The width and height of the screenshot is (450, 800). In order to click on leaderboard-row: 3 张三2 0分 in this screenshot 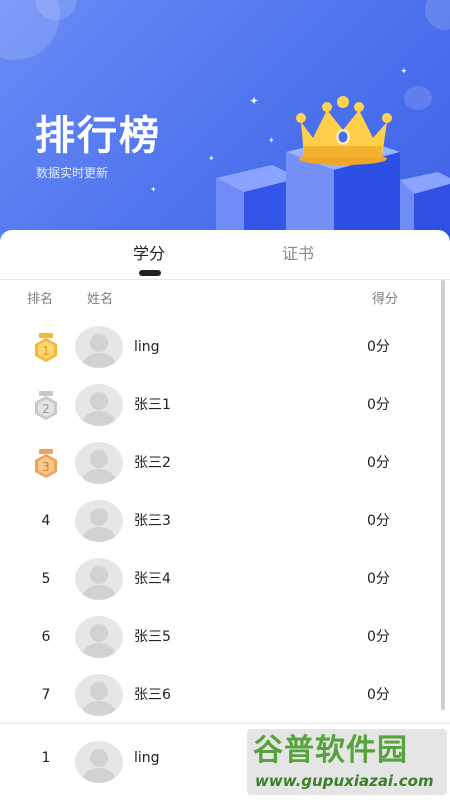, I will do `click(220, 463)`.